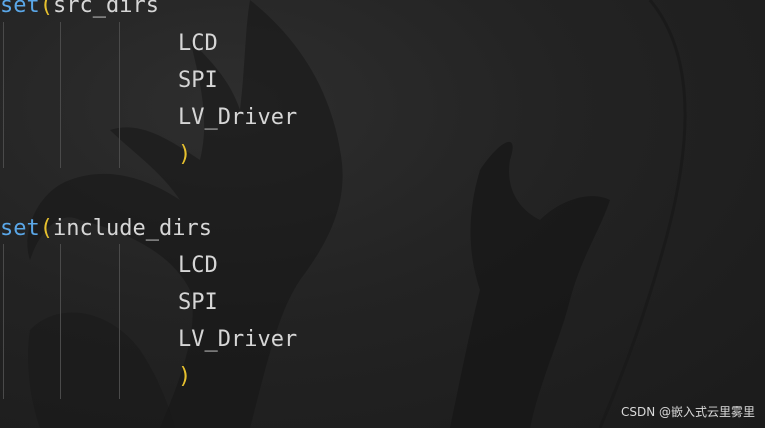 The height and width of the screenshot is (428, 765). What do you see at coordinates (687, 412) in the screenshot?
I see `watermark-text: CSDN @嵌入式云里雾里` at bounding box center [687, 412].